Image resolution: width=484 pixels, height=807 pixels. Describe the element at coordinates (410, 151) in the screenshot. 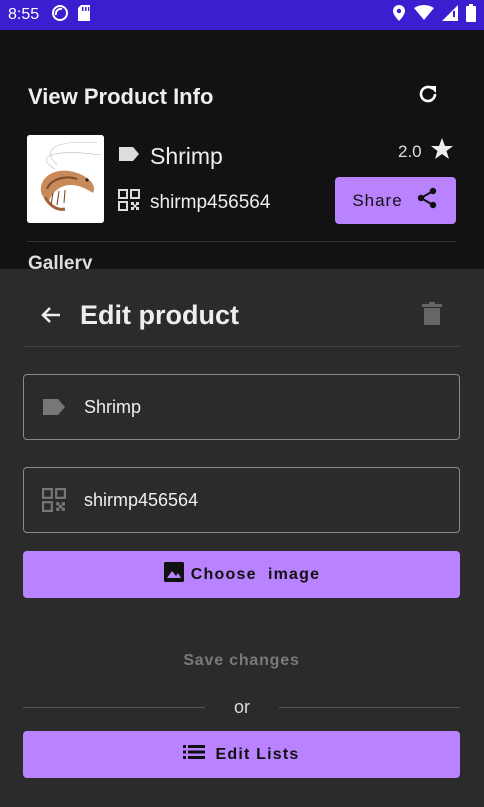

I see `rating-value: 2.0` at that location.